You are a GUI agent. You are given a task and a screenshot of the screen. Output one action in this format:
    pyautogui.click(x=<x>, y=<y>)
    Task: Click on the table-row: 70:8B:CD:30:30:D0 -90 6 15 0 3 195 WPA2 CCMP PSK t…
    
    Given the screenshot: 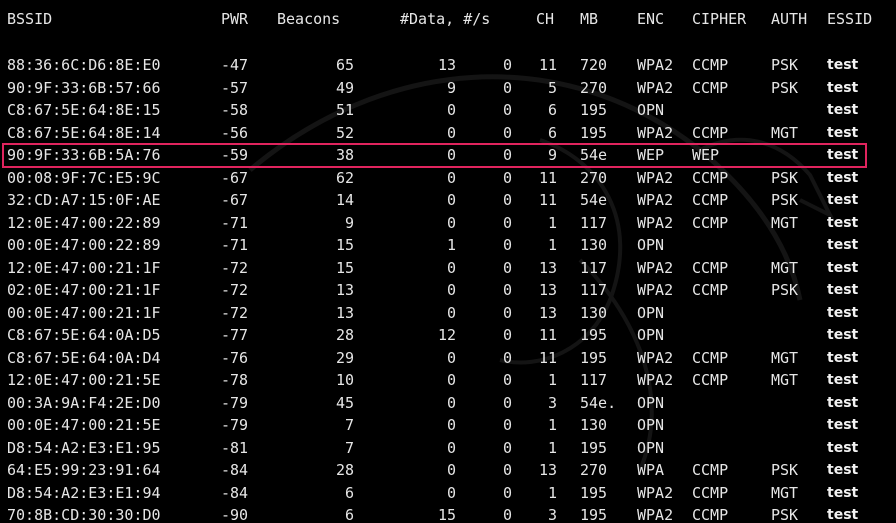 What is the action you would take?
    pyautogui.click(x=448, y=513)
    